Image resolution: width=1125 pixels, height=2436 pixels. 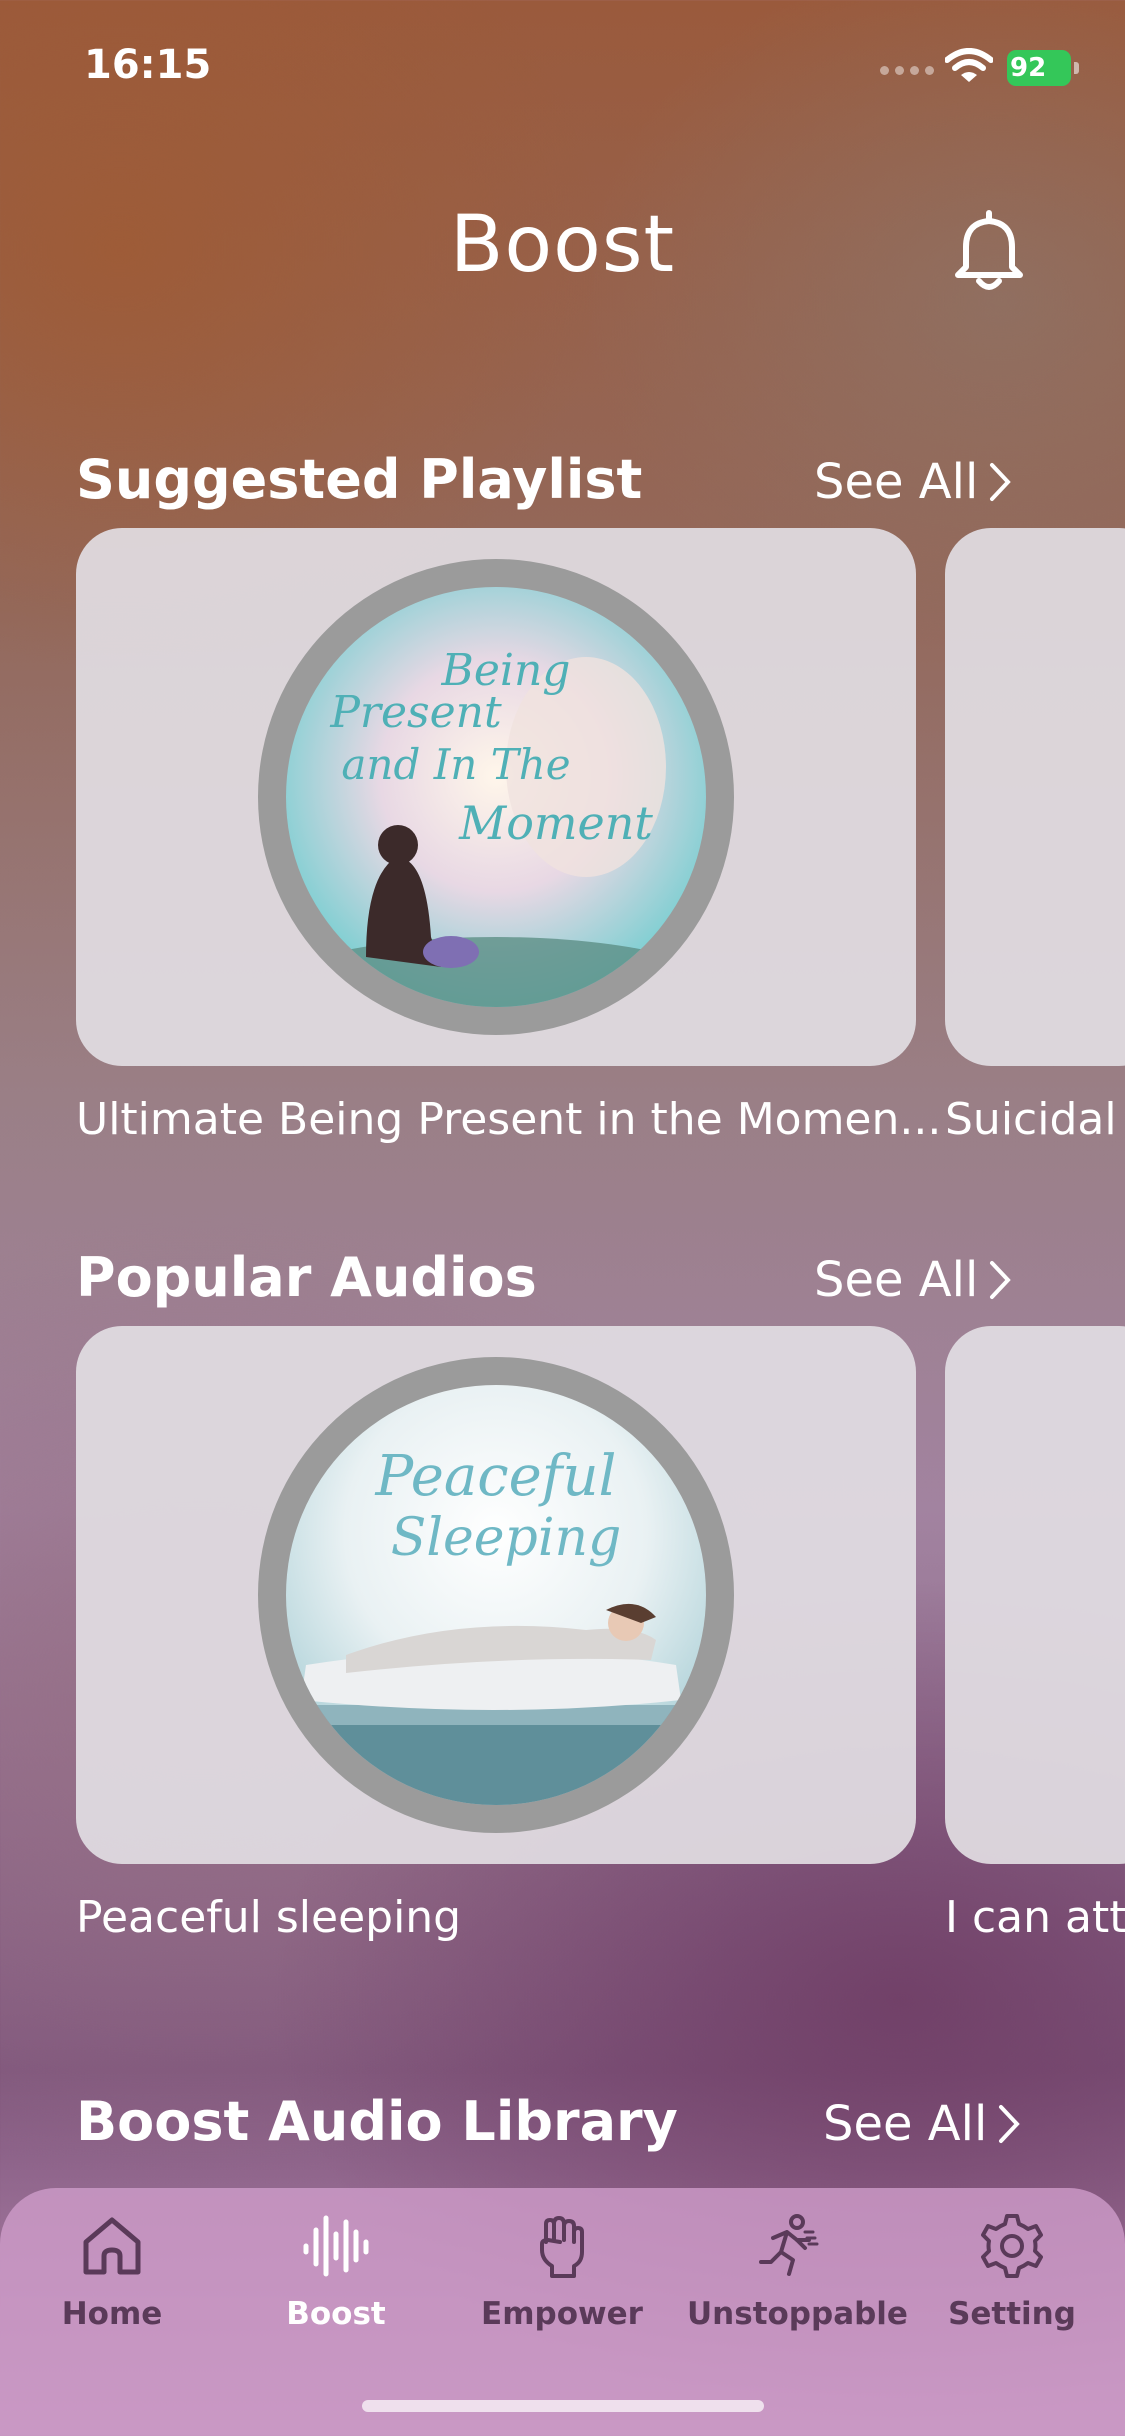 What do you see at coordinates (336, 2246) in the screenshot?
I see `sound-wave-icon` at bounding box center [336, 2246].